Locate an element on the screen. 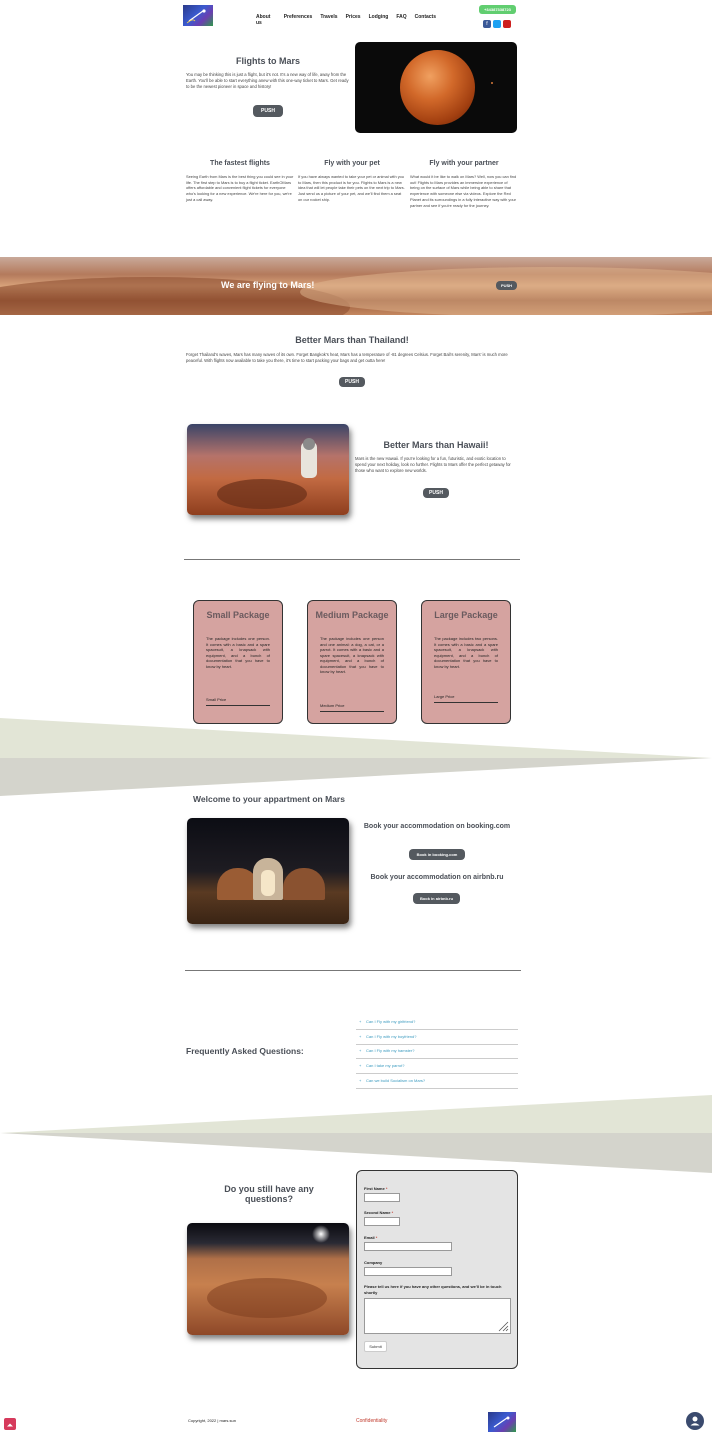 Image resolution: width=712 pixels, height=1445 pixels. youtube-icon is located at coordinates (507, 24).